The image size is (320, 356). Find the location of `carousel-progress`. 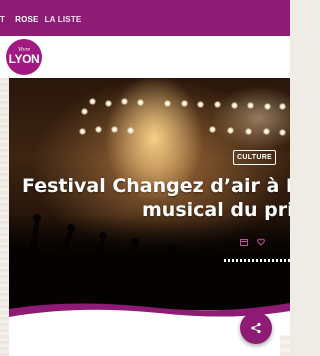

carousel-progress is located at coordinates (257, 260).